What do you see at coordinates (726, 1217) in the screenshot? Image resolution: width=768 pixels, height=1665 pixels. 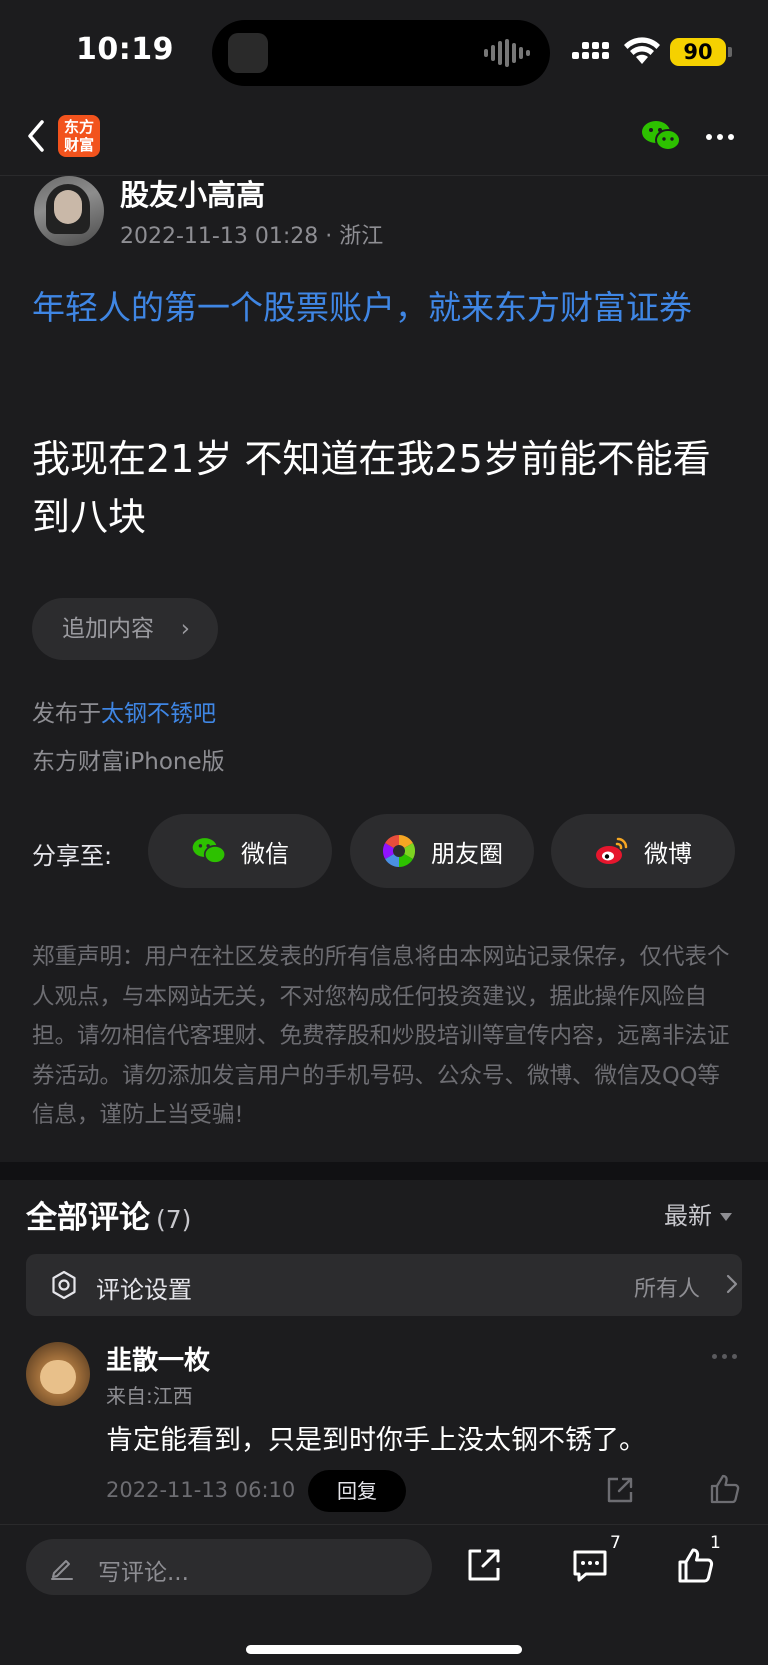 I see `caret-down-icon` at bounding box center [726, 1217].